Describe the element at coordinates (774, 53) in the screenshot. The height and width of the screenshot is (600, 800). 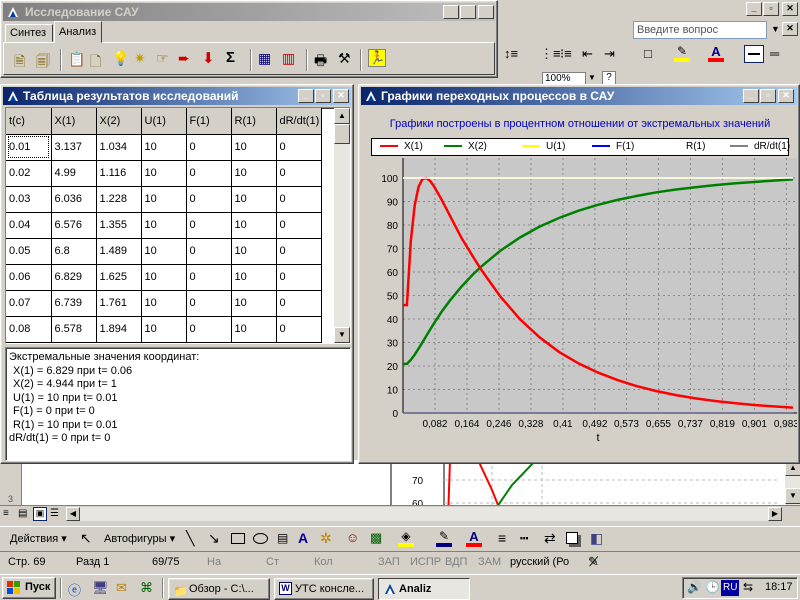
I see `line-weight-icon: ═` at that location.